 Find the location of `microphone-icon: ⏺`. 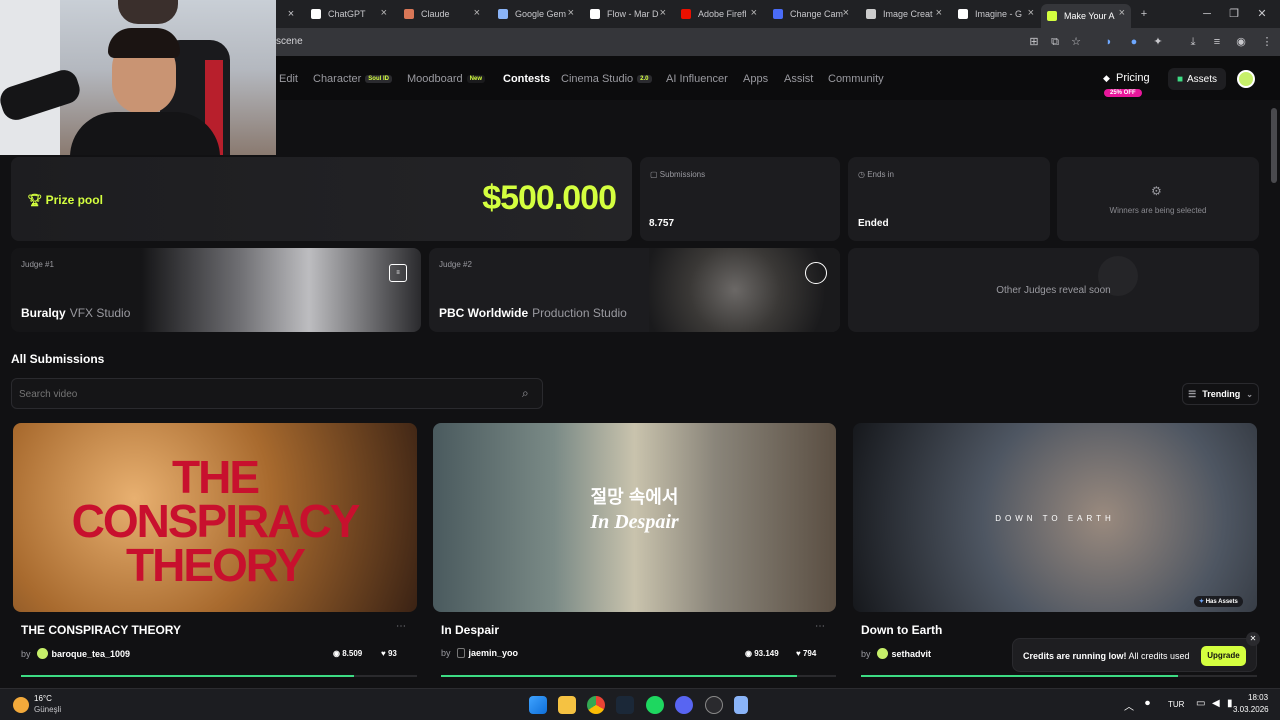

microphone-icon: ⏺ is located at coordinates (1147, 703).